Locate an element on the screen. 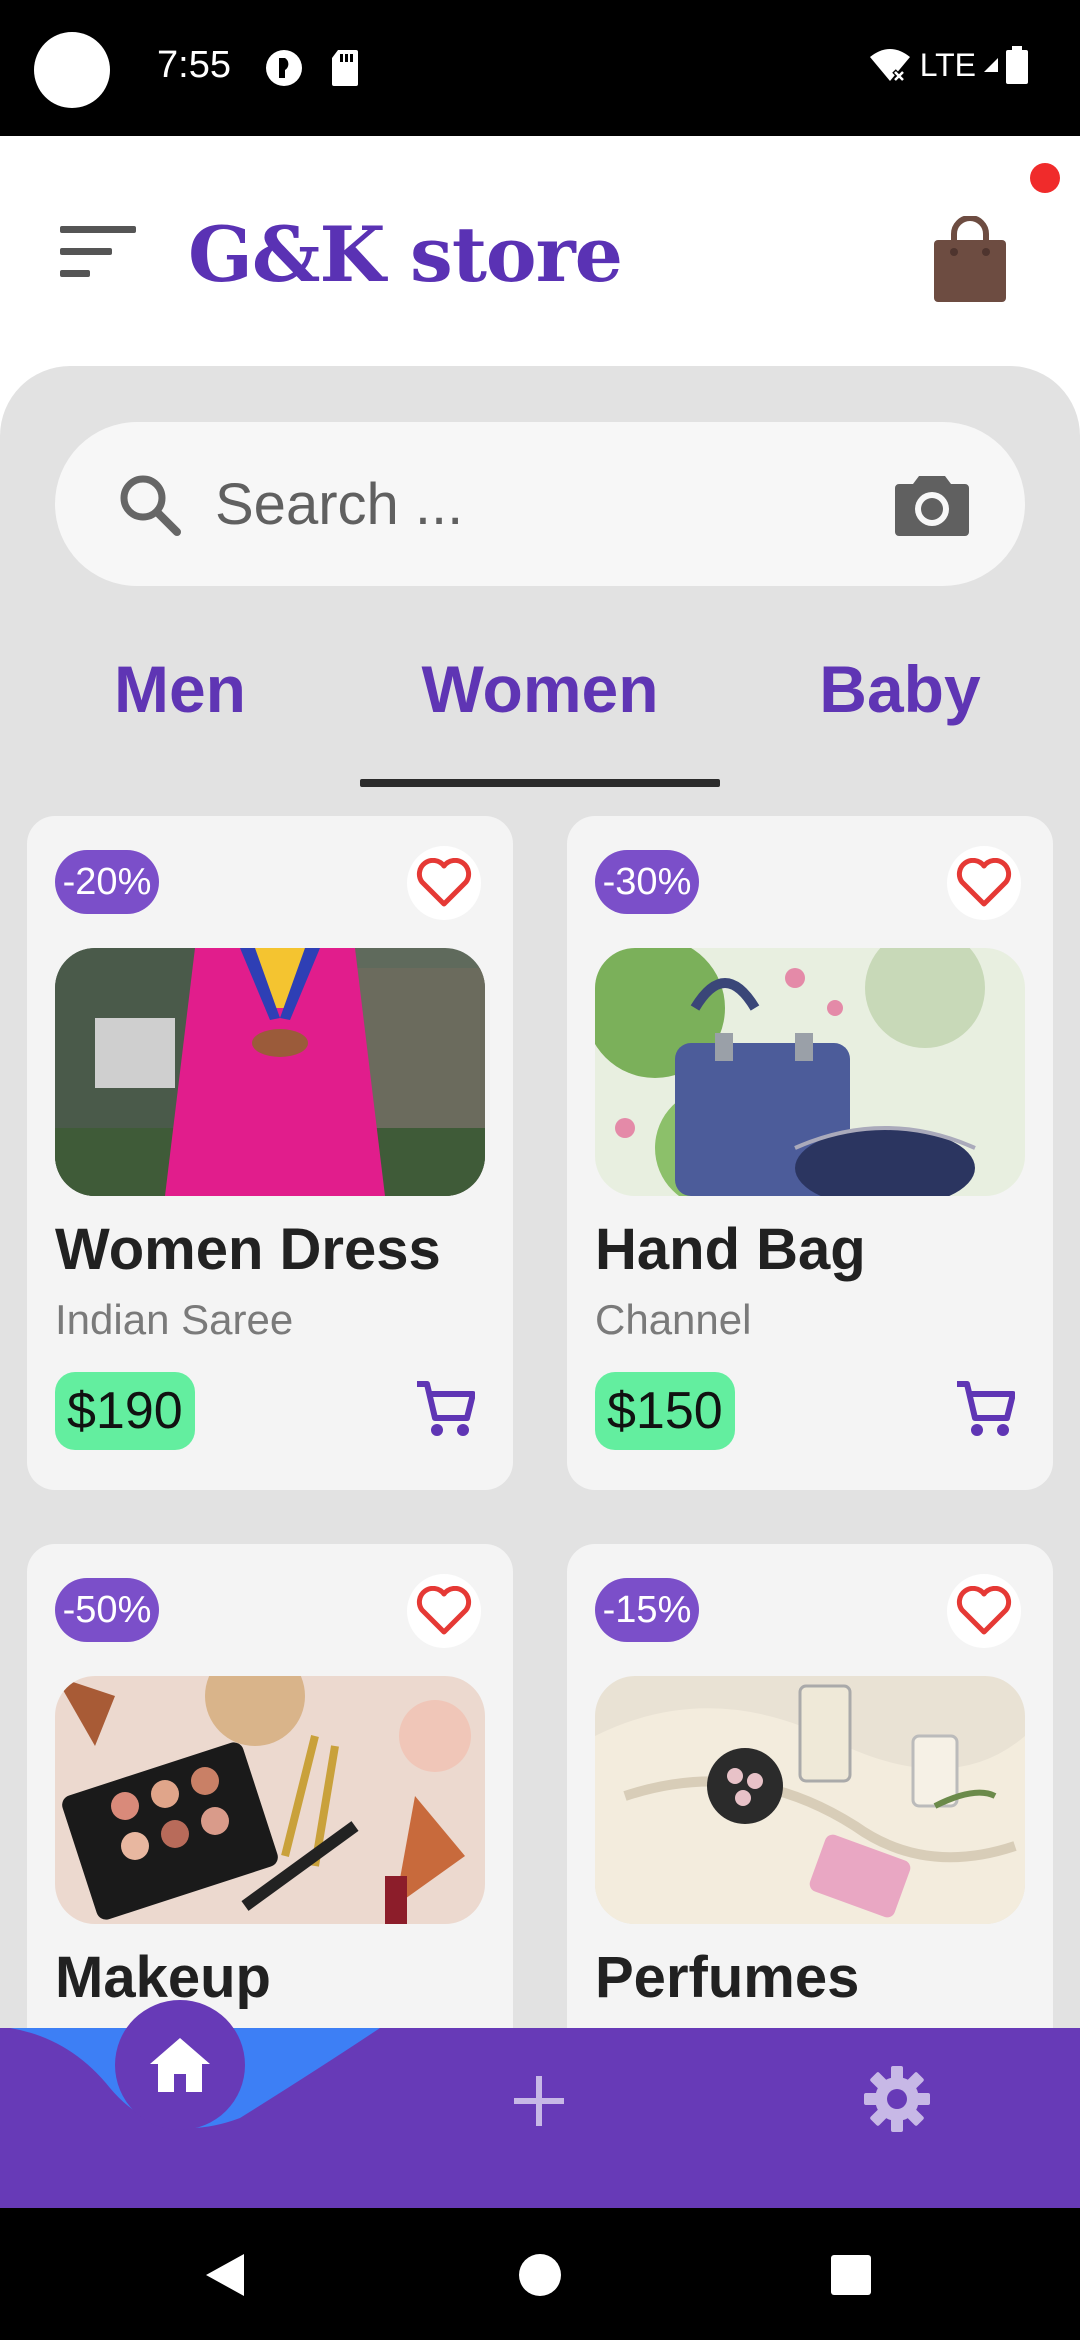 The image size is (1080, 2340). menu-icon is located at coordinates (98, 252).